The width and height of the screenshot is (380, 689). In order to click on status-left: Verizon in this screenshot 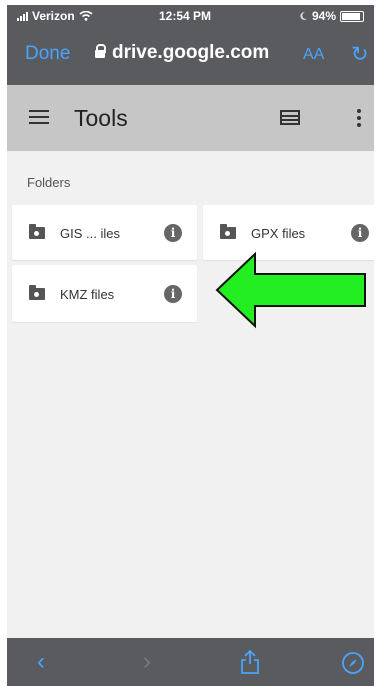, I will do `click(55, 16)`.